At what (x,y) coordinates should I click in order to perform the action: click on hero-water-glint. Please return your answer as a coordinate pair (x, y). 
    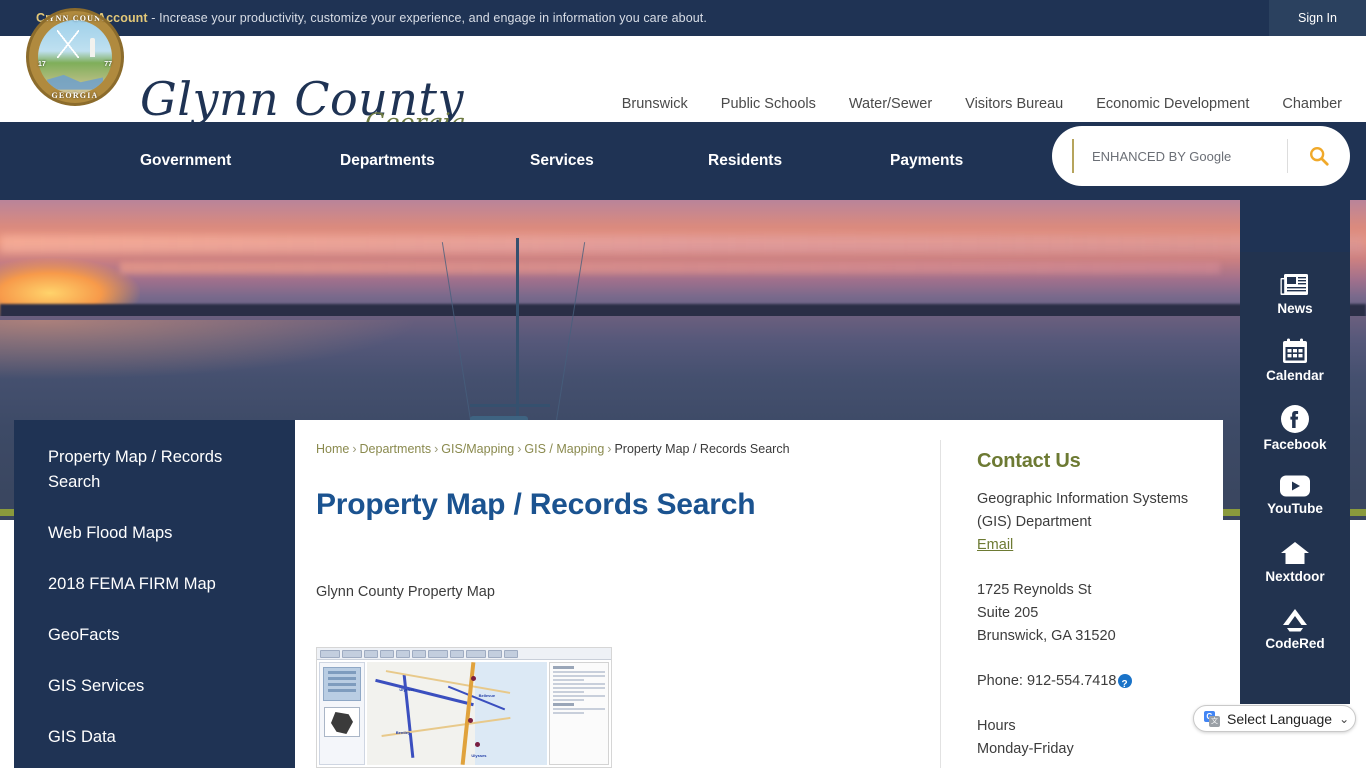
    Looking at the image, I should click on (210, 350).